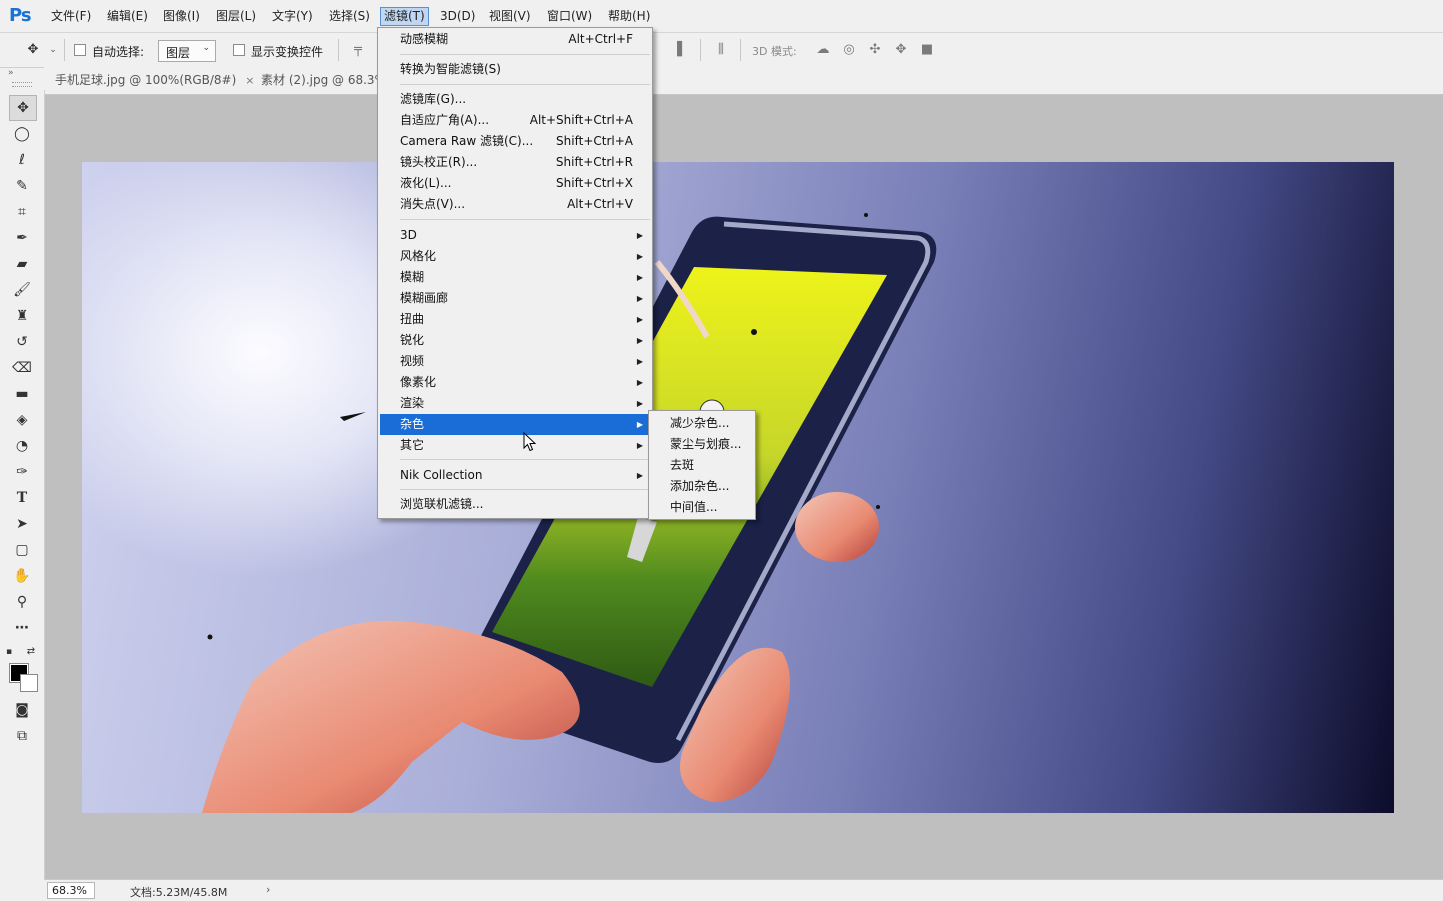 The image size is (1443, 901). Describe the element at coordinates (515, 183) in the screenshot. I see `menu-item-liquify: 液化(L)... Shift+Ctrl+X` at that location.